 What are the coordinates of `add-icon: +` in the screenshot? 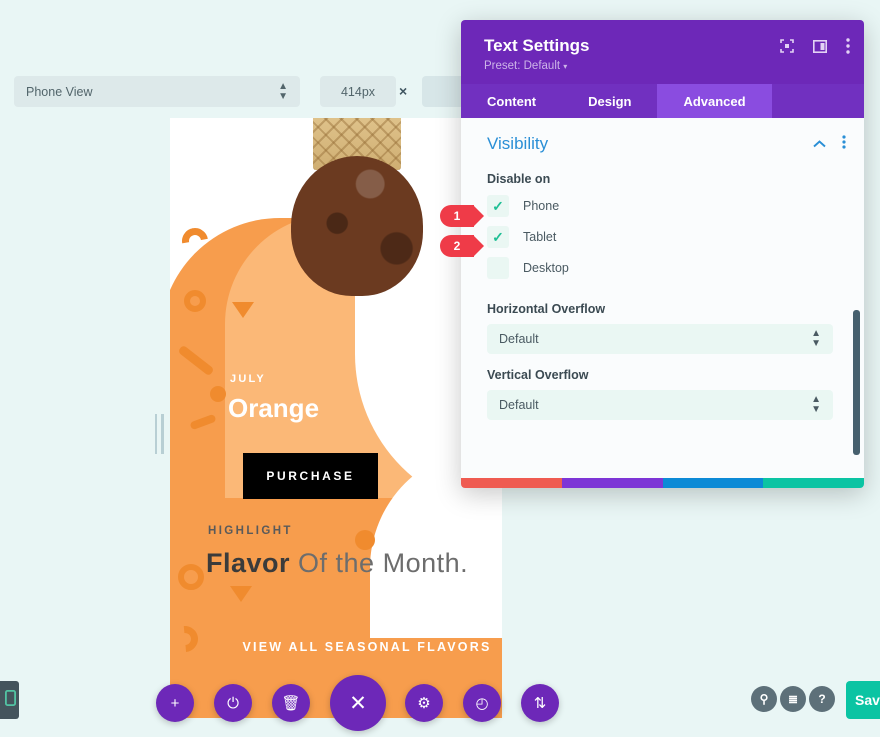 It's located at (175, 703).